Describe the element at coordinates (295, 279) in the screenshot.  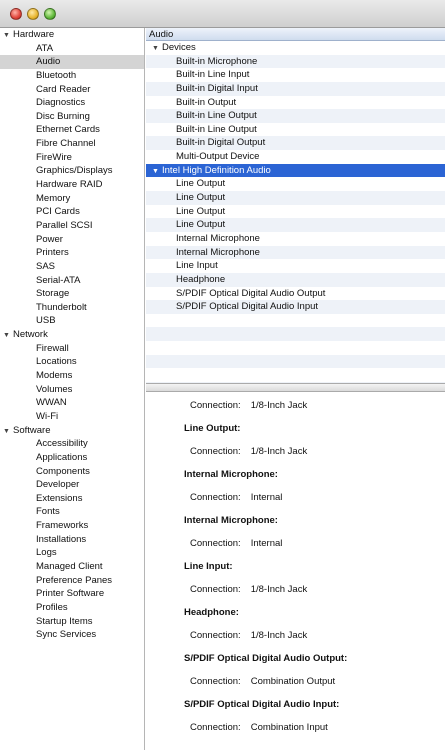
I see `list-item: Headphone` at that location.